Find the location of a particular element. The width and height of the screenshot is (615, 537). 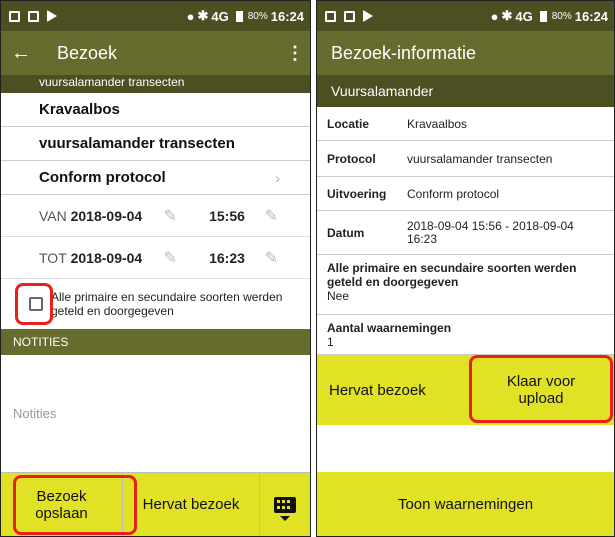

observations-info: Aantal waarnemingen 1 is located at coordinates (465, 335).